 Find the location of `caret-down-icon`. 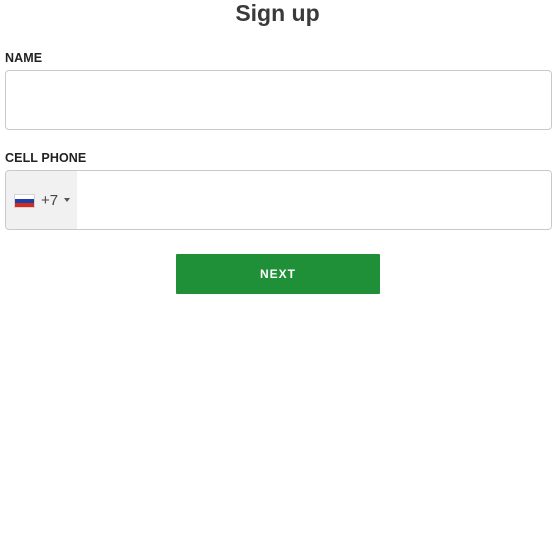

caret-down-icon is located at coordinates (67, 200).